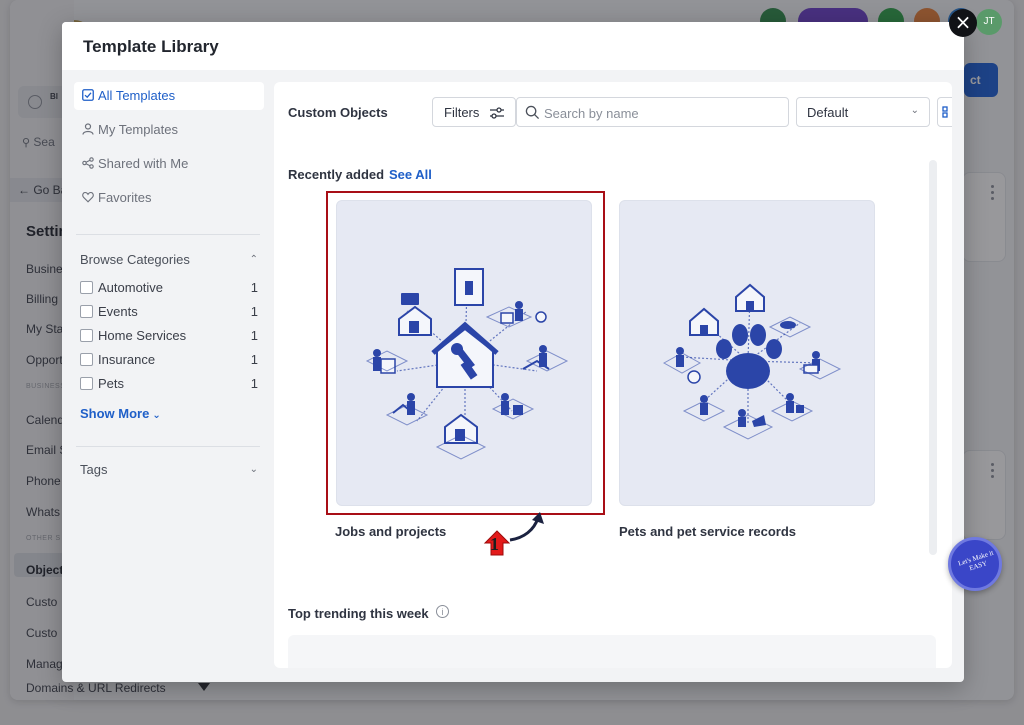  Describe the element at coordinates (465, 353) in the screenshot. I see `step-highlight-box` at that location.